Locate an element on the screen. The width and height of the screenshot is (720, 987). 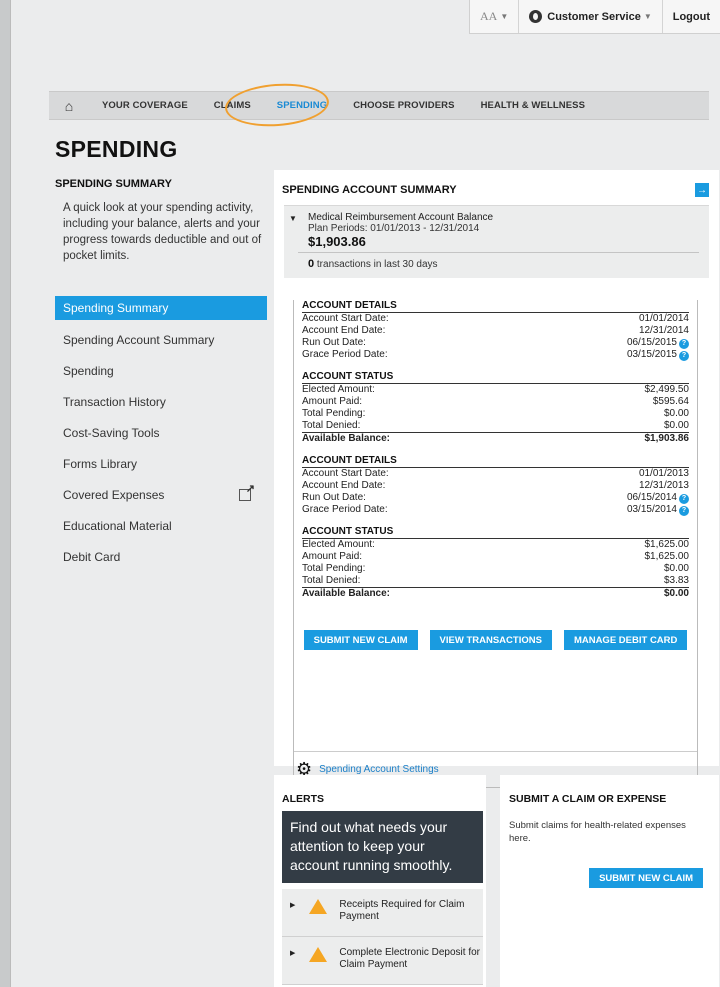
row-value: 01/01/2013 is located at coordinates (663, 473).